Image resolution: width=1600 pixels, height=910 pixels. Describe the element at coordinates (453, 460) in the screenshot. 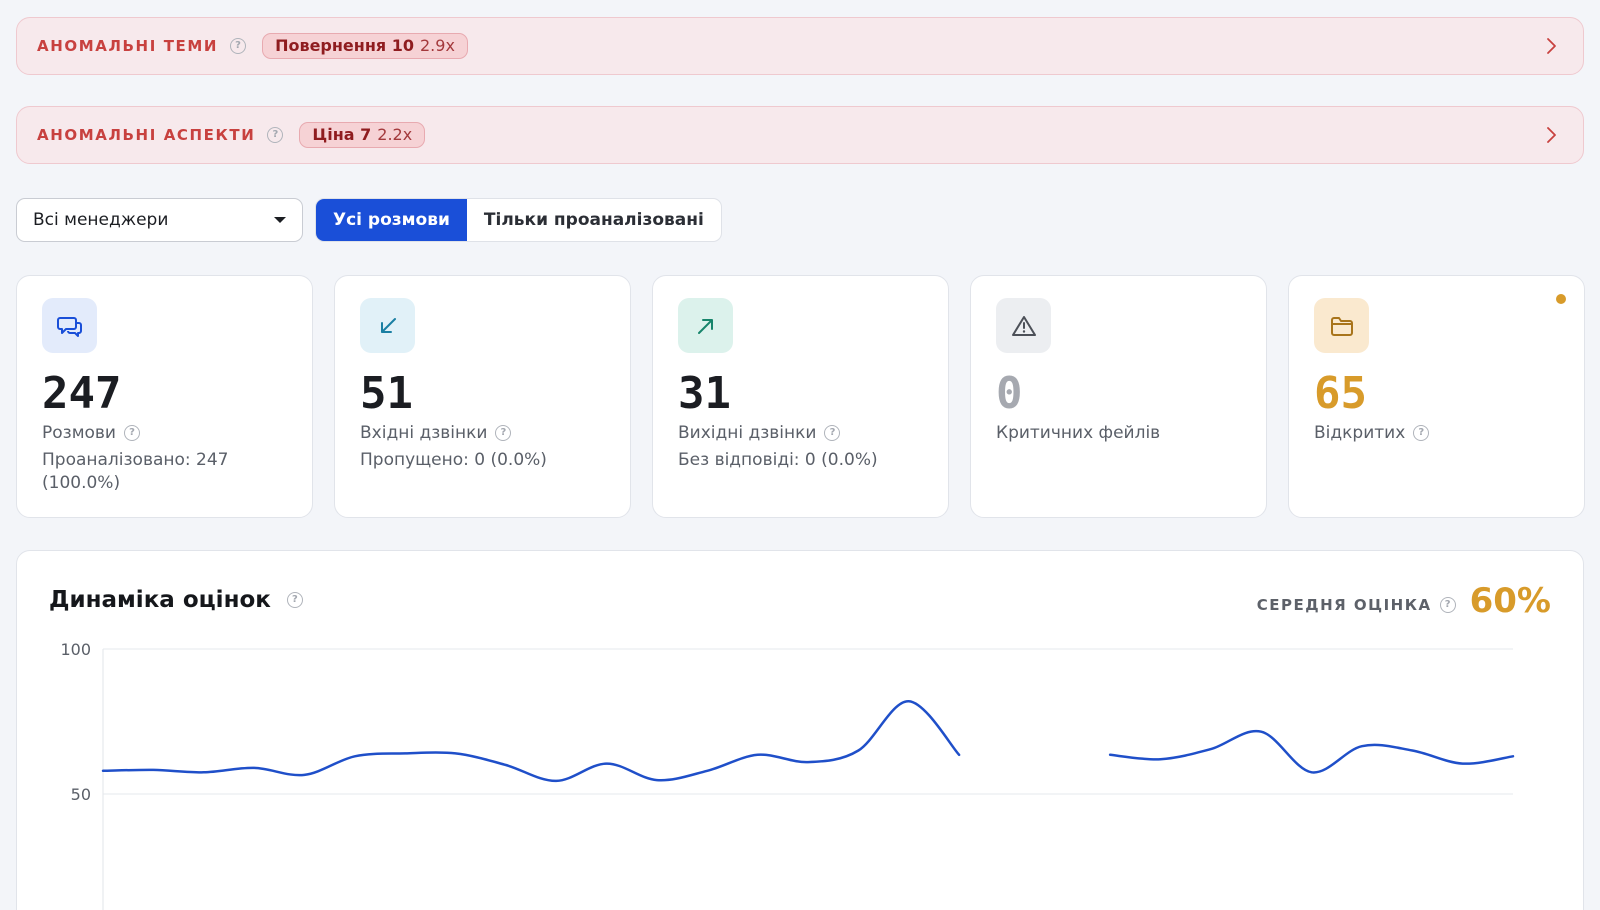

I see `incoming-calls-missed: Пропущено: 0 (0.0%)` at that location.